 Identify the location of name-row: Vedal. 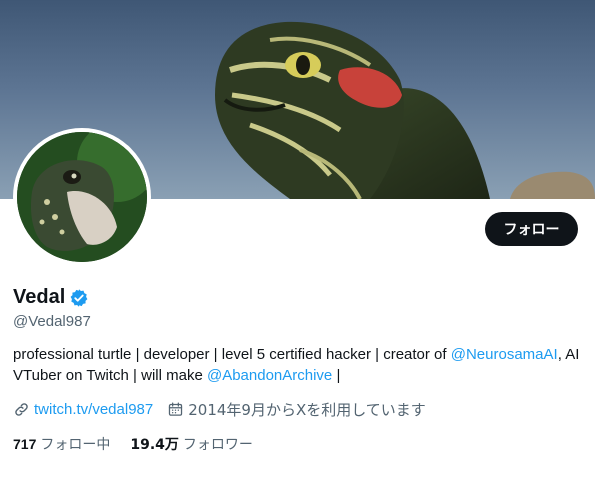
(51, 297).